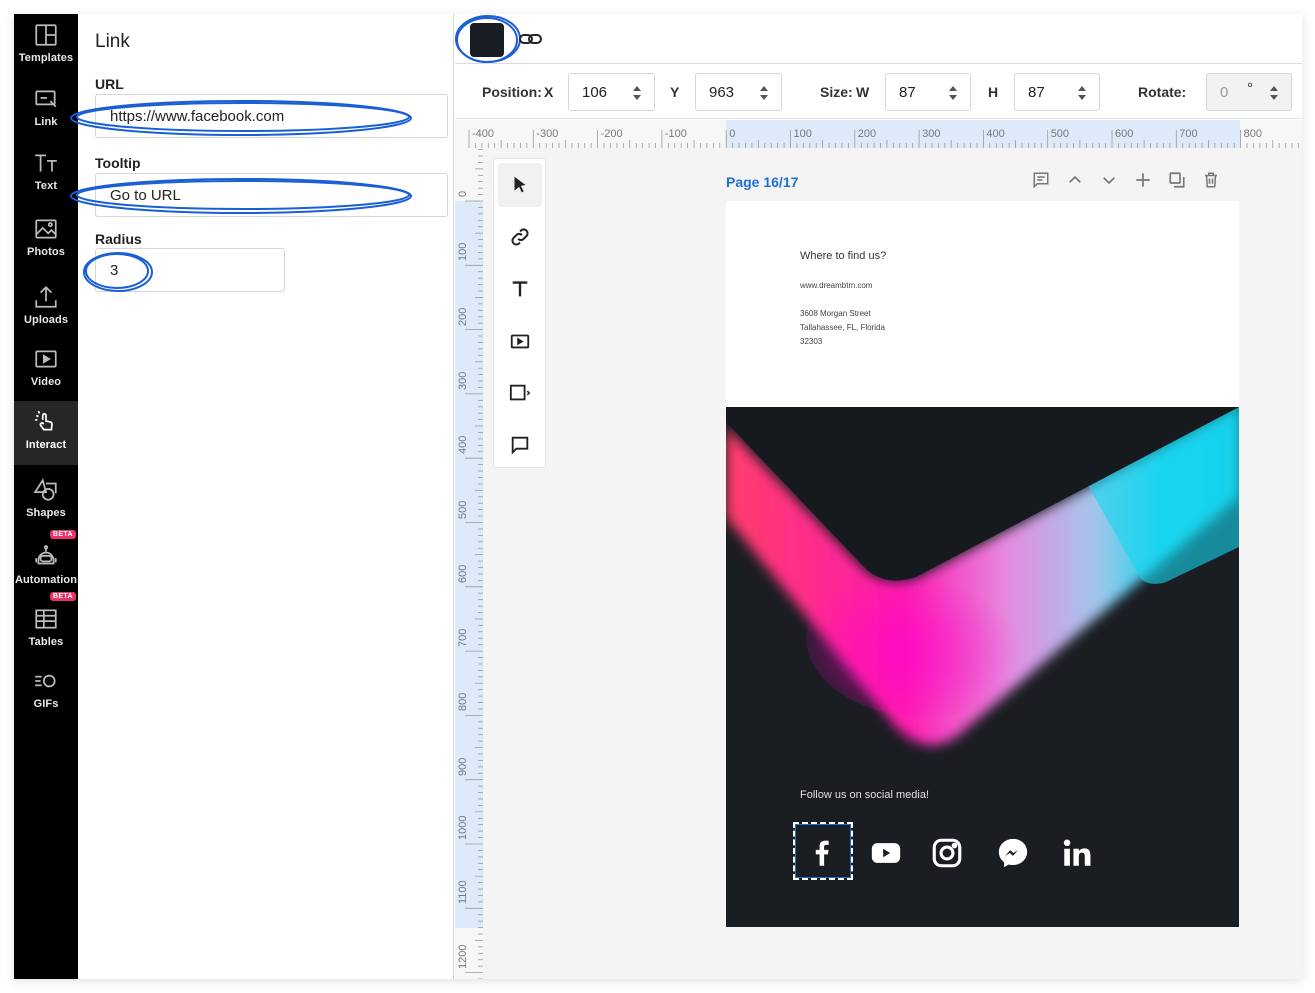 Image resolution: width=1315 pixels, height=993 pixels. Describe the element at coordinates (519, 313) in the screenshot. I see `tool-palette` at that location.